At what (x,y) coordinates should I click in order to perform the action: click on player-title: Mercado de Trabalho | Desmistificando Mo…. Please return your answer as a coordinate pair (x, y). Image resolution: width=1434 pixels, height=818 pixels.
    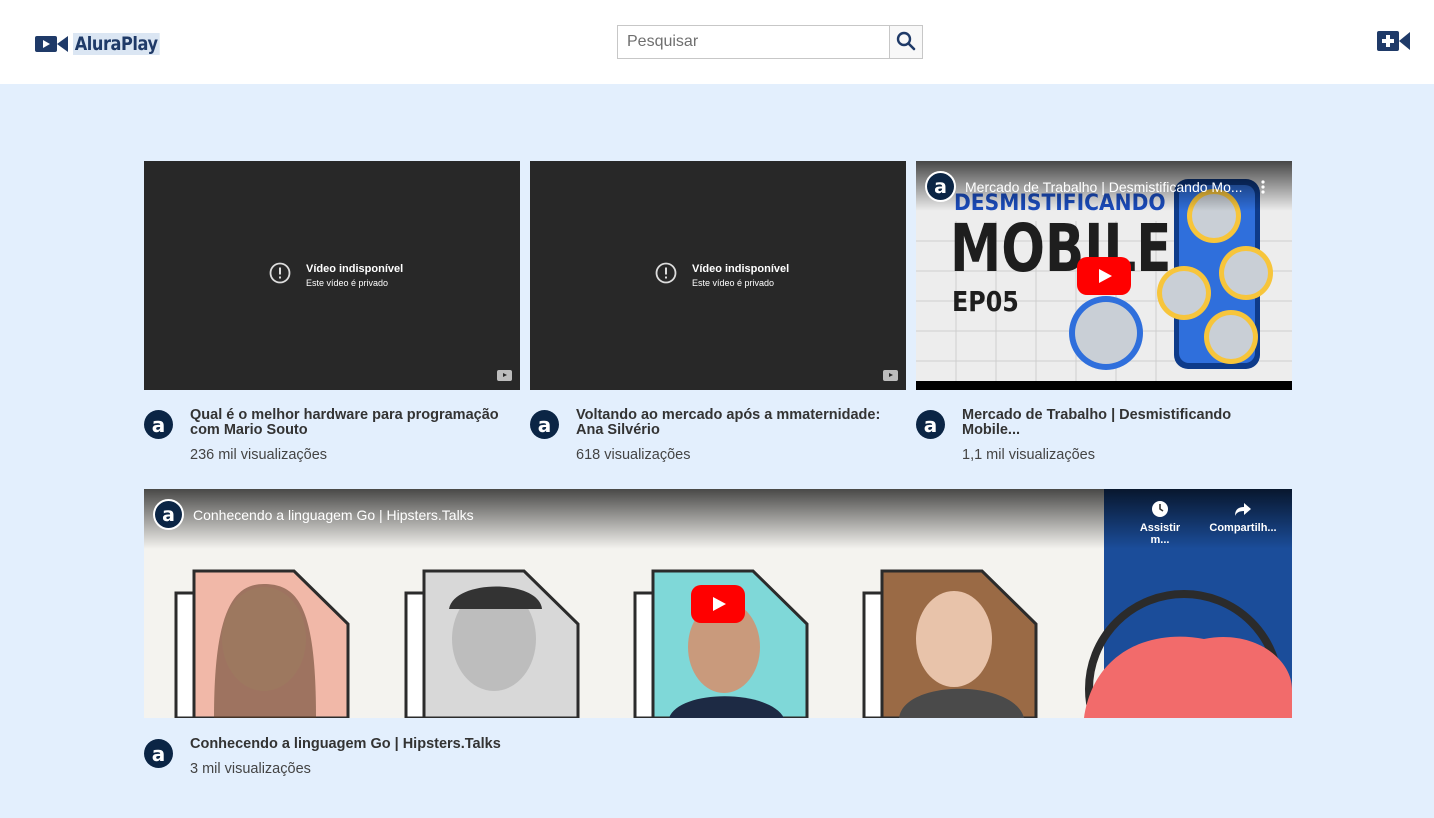
    Looking at the image, I should click on (1111, 187).